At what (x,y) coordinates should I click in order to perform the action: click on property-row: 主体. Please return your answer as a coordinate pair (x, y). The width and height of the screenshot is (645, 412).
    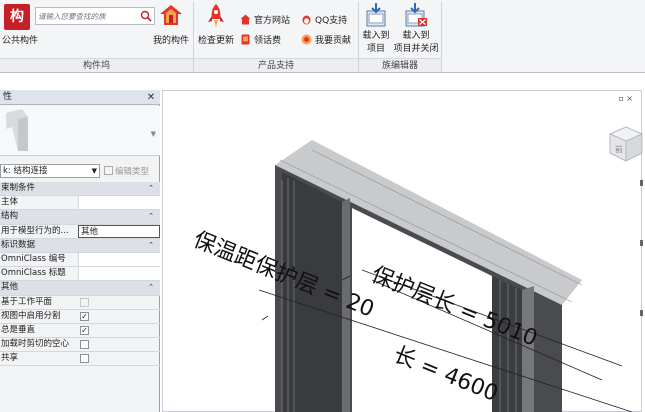
    Looking at the image, I should click on (80, 203).